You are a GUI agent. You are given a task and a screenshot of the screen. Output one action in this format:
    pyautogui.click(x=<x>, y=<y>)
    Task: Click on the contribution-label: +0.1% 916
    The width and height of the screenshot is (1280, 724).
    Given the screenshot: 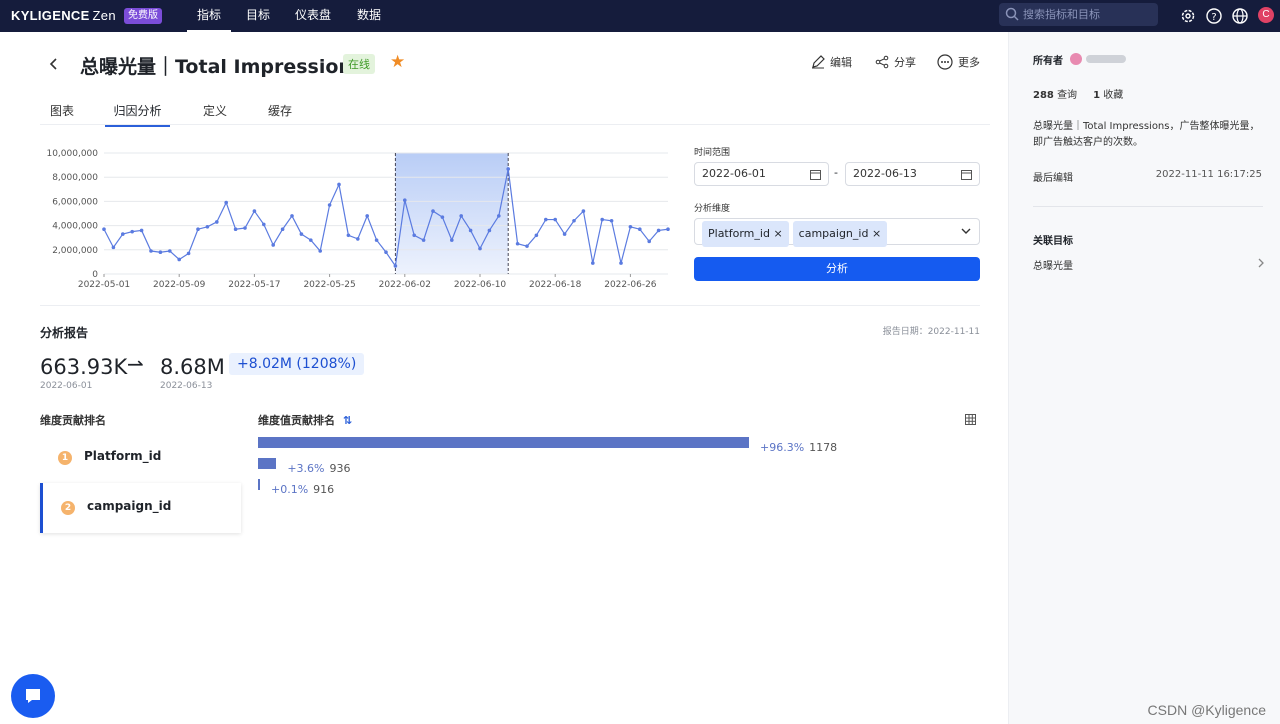 What is the action you would take?
    pyautogui.click(x=302, y=487)
    